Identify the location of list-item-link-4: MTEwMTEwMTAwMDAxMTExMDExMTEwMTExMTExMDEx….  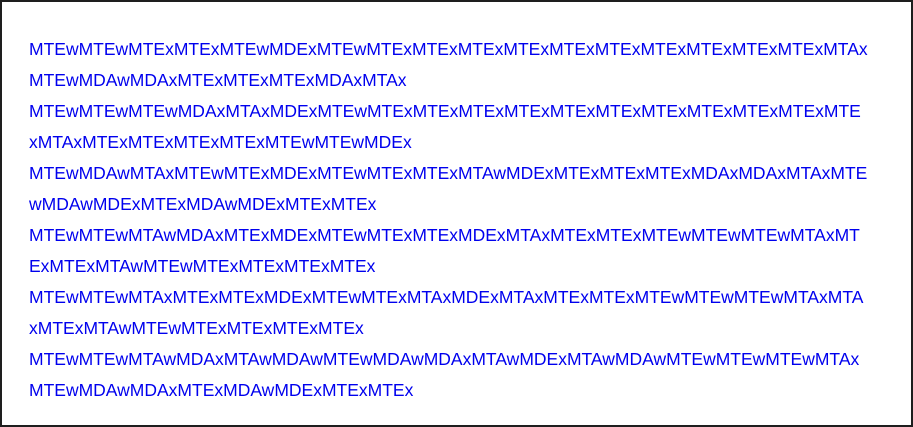
(449, 251).